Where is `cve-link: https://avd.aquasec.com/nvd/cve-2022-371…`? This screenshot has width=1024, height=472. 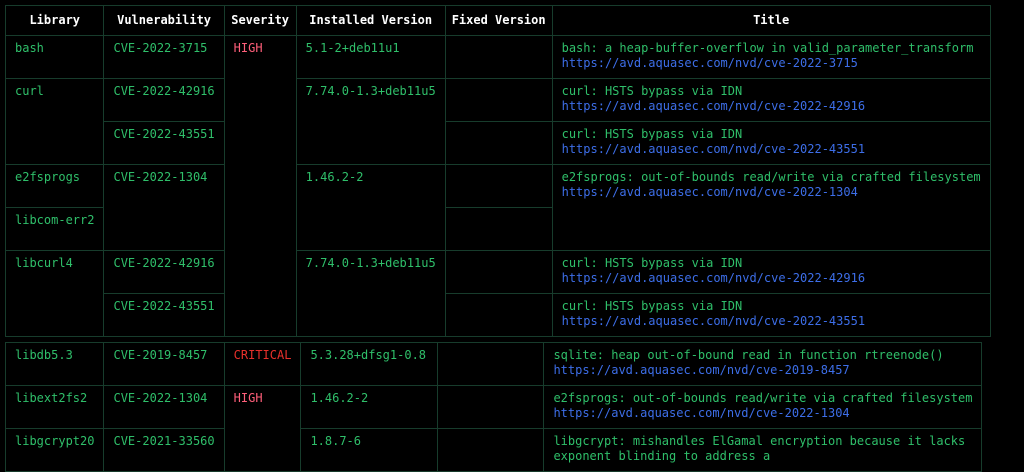 cve-link: https://avd.aquasec.com/nvd/cve-2022-371… is located at coordinates (771, 63).